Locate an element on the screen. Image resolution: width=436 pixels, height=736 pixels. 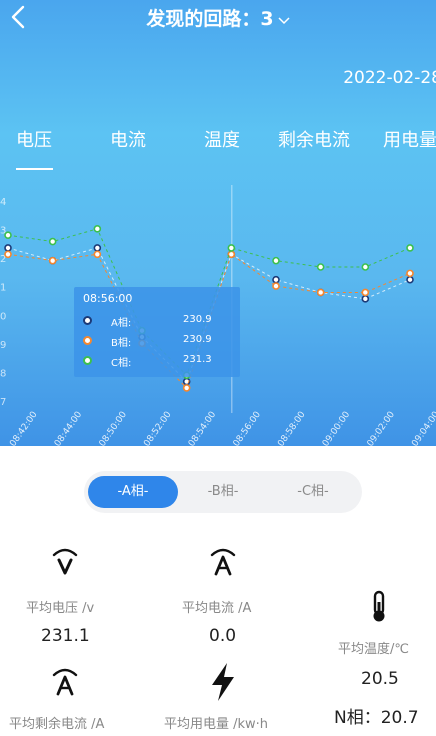
active-tab-indicator is located at coordinates (34, 169).